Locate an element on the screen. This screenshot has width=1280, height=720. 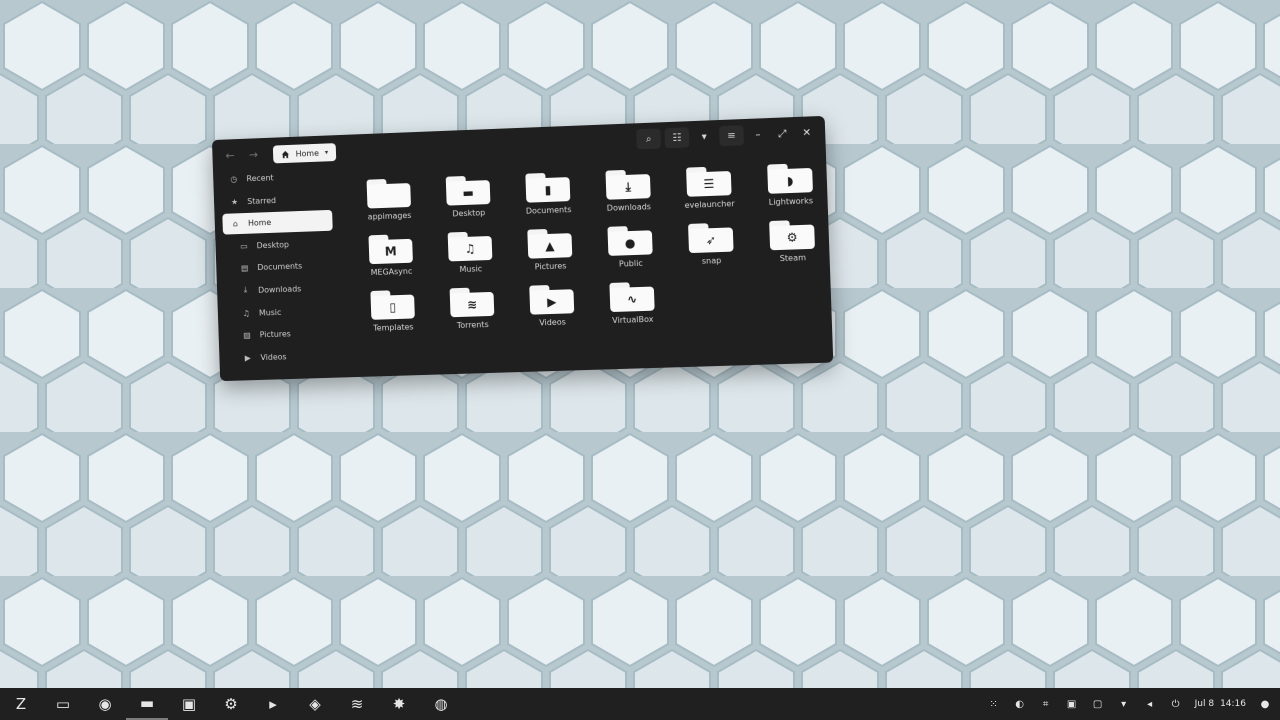
nvidia-settings-icon: ◈ is located at coordinates (315, 704).